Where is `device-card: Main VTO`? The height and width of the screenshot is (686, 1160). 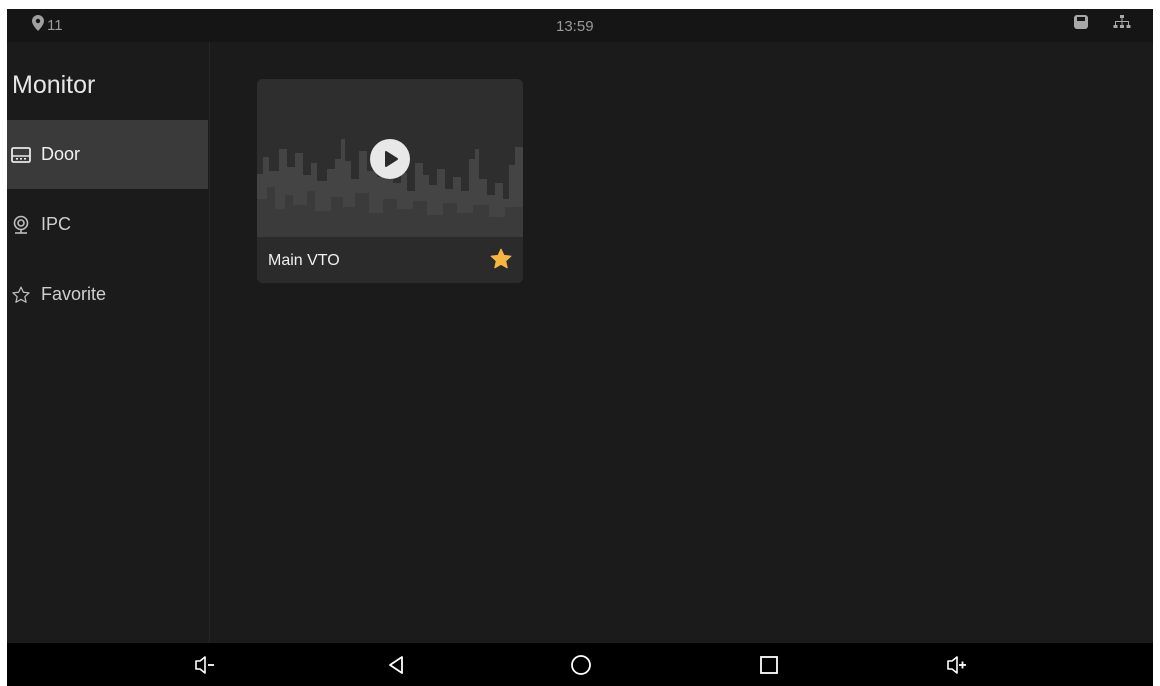
device-card: Main VTO is located at coordinates (390, 181).